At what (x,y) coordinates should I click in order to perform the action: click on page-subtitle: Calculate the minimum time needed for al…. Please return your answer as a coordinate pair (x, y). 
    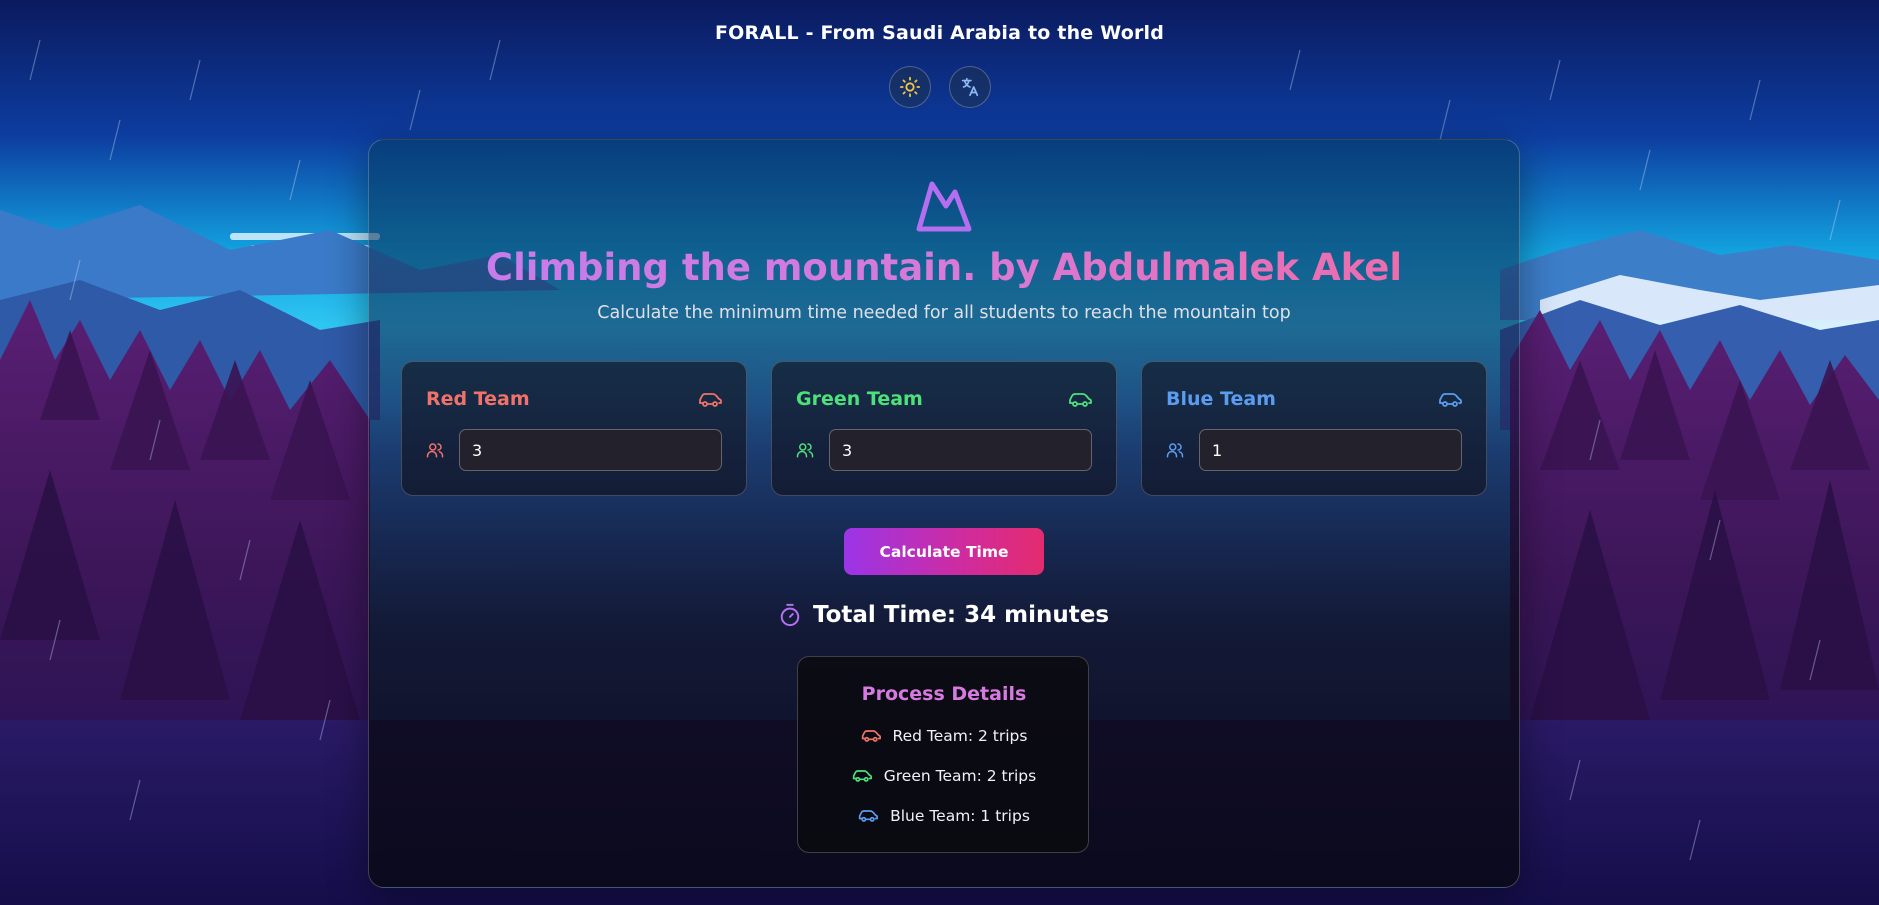
    Looking at the image, I should click on (944, 313).